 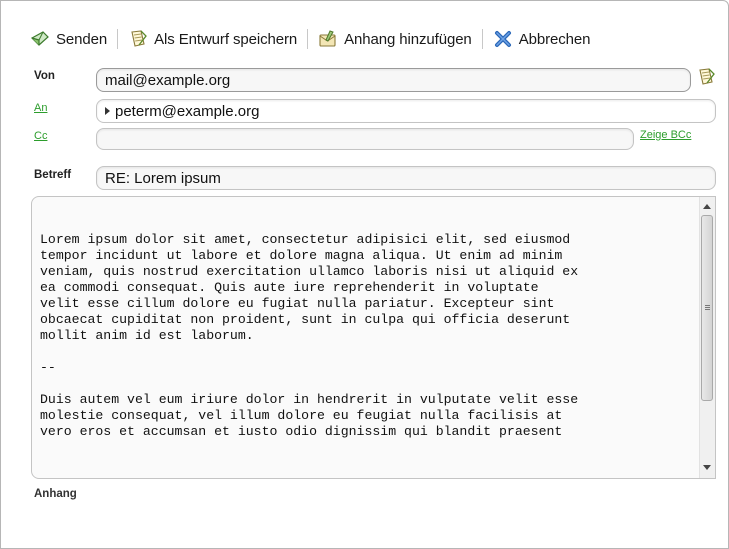 I want to click on from-select: mail@example.org, so click(x=393, y=80).